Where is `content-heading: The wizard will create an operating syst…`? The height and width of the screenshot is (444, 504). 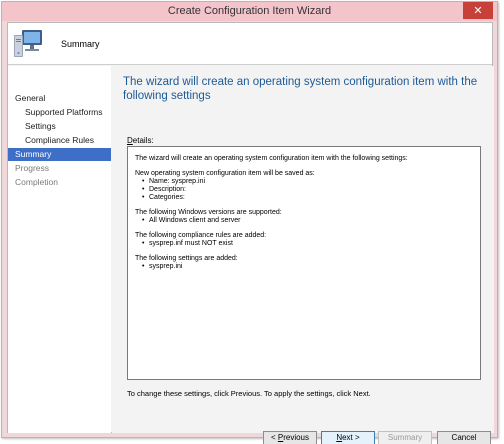
content-heading: The wizard will create an operating syst… is located at coordinates (300, 89).